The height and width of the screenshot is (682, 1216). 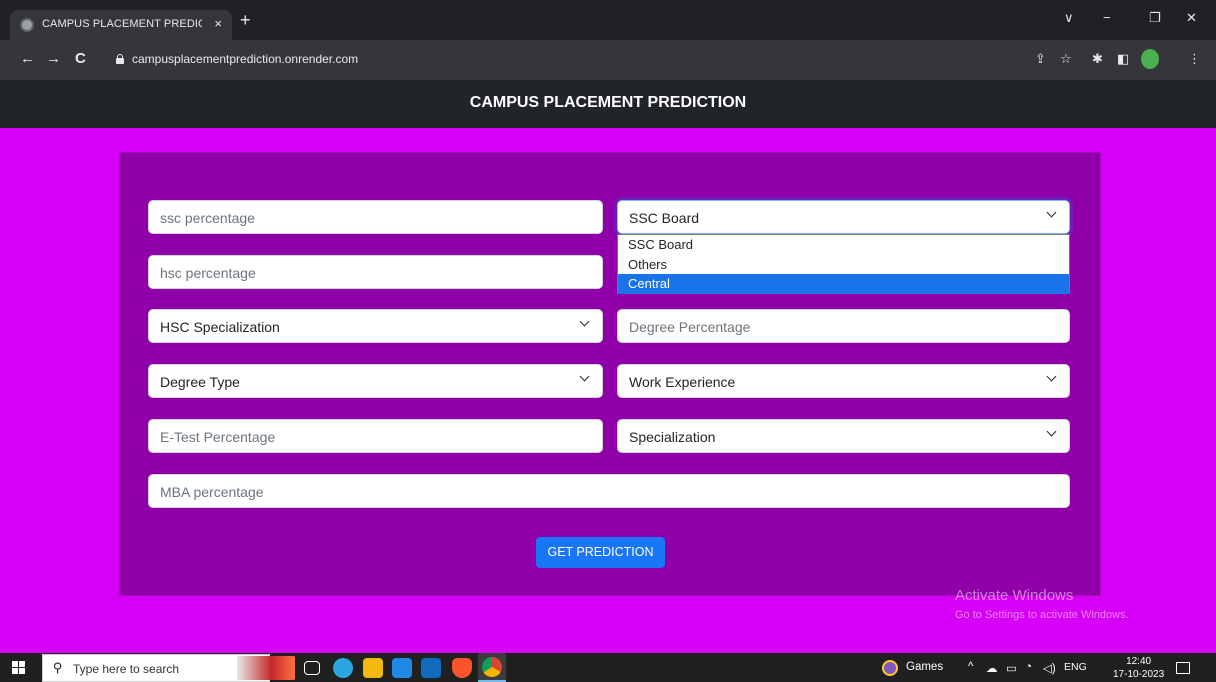 I want to click on hsc-specialization-value: HSC Specialization, so click(x=220, y=327).